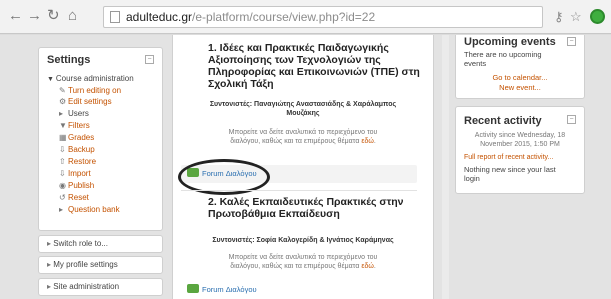 The height and width of the screenshot is (299, 611). I want to click on grades-icon: ▦, so click(63, 137).